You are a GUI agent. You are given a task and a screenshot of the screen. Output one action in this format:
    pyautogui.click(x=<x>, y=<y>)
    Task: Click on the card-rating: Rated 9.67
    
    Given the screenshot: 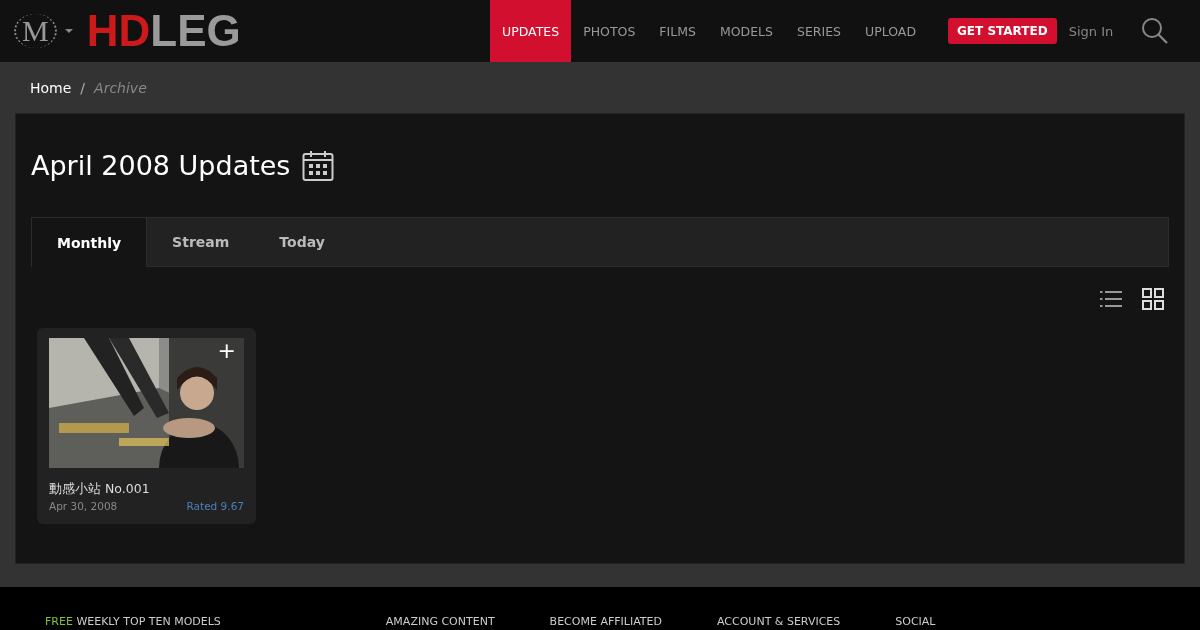 What is the action you would take?
    pyautogui.click(x=215, y=506)
    